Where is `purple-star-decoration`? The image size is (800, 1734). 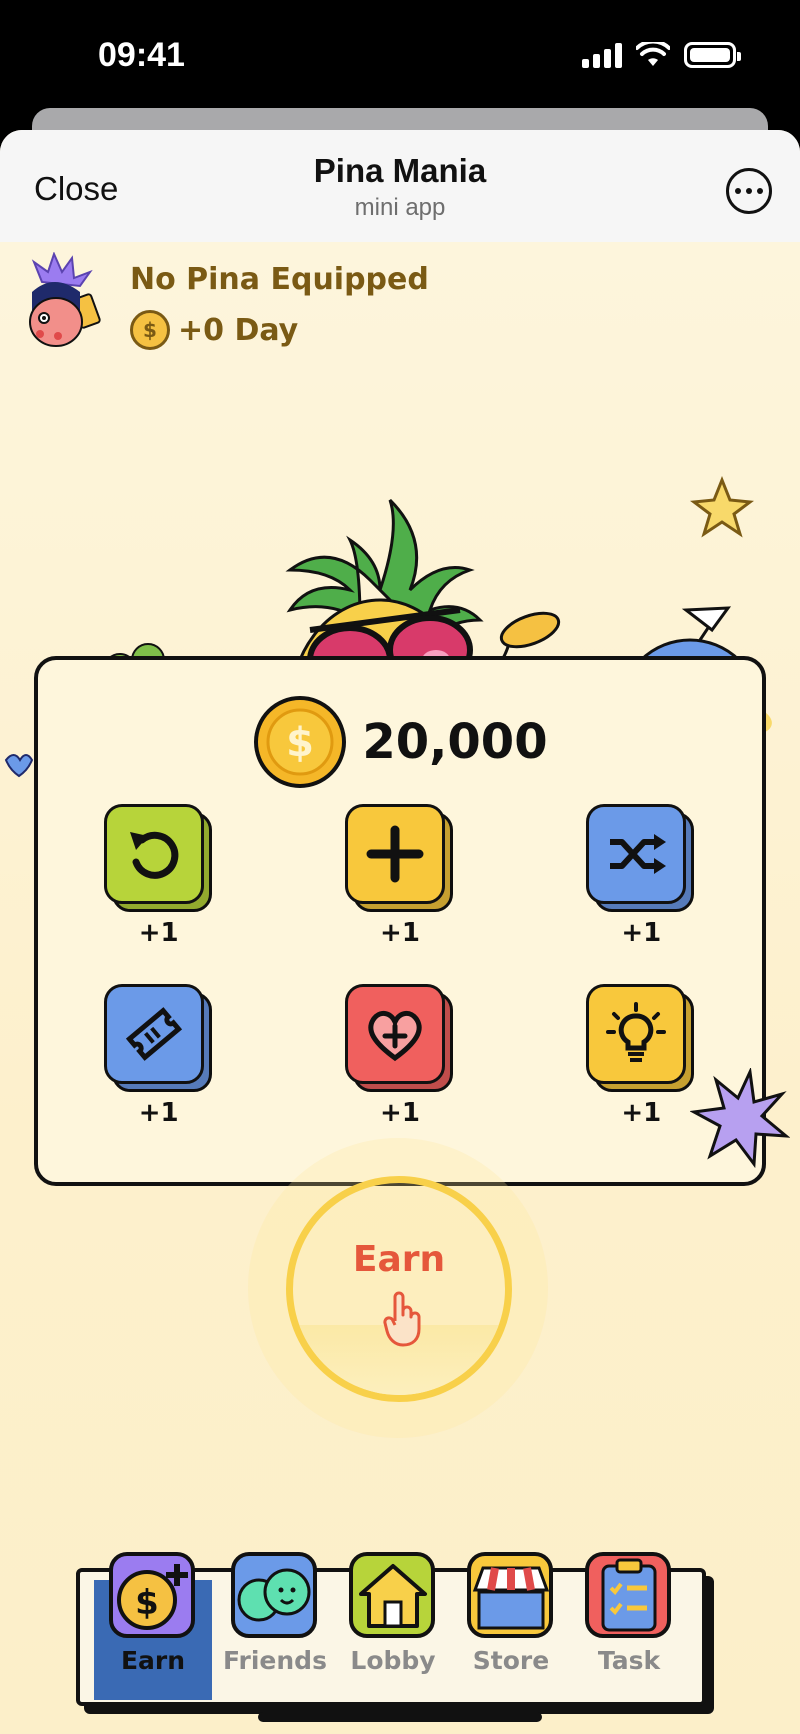
purple-star-decoration is located at coordinates (740, 1118).